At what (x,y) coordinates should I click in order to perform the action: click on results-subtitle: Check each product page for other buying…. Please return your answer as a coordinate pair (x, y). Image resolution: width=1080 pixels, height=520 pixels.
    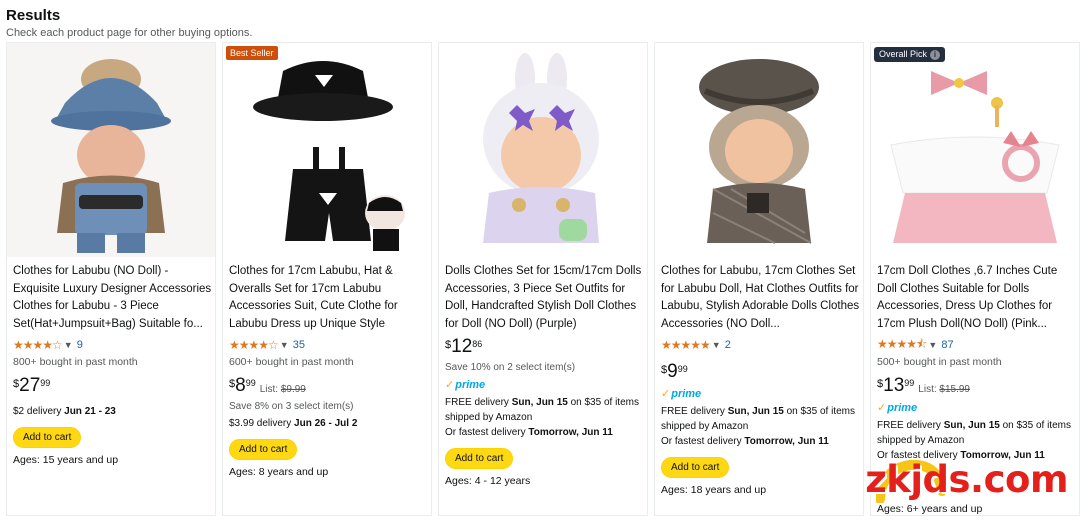
    Looking at the image, I should click on (129, 33).